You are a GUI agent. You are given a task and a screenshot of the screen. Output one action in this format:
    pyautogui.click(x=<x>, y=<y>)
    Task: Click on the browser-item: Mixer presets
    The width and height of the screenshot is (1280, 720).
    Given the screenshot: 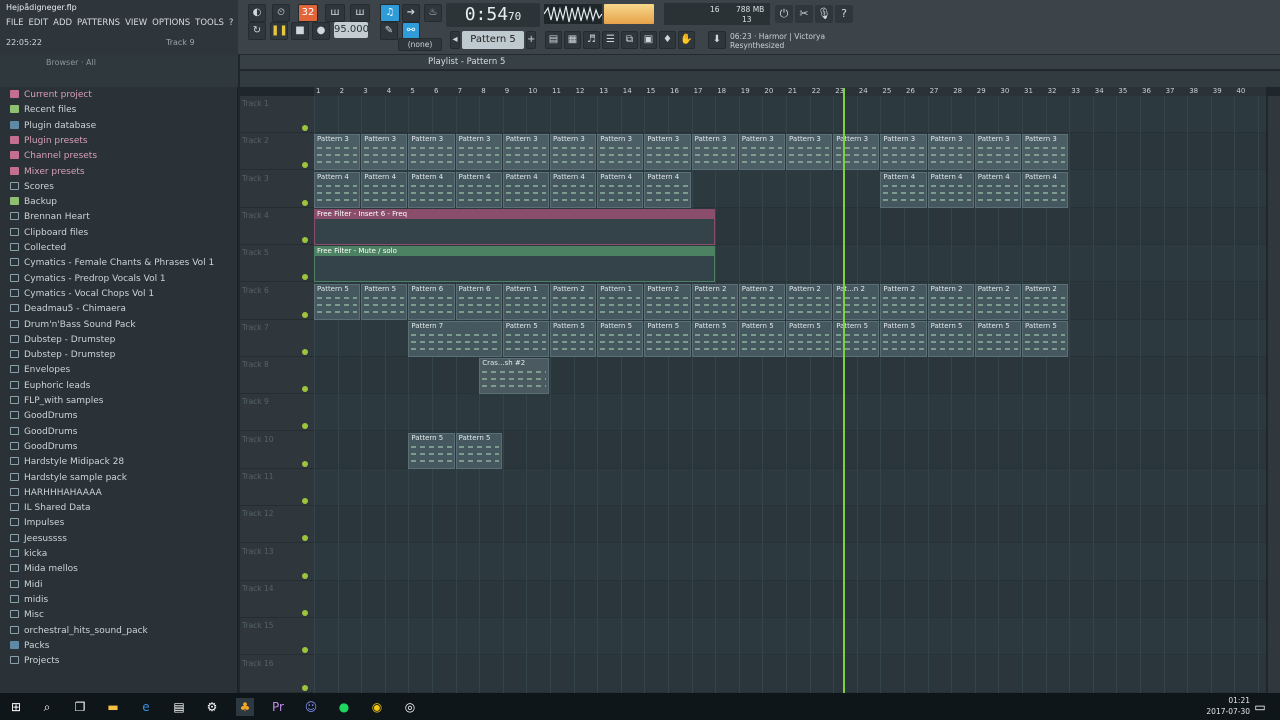 What is the action you would take?
    pyautogui.click(x=47, y=172)
    